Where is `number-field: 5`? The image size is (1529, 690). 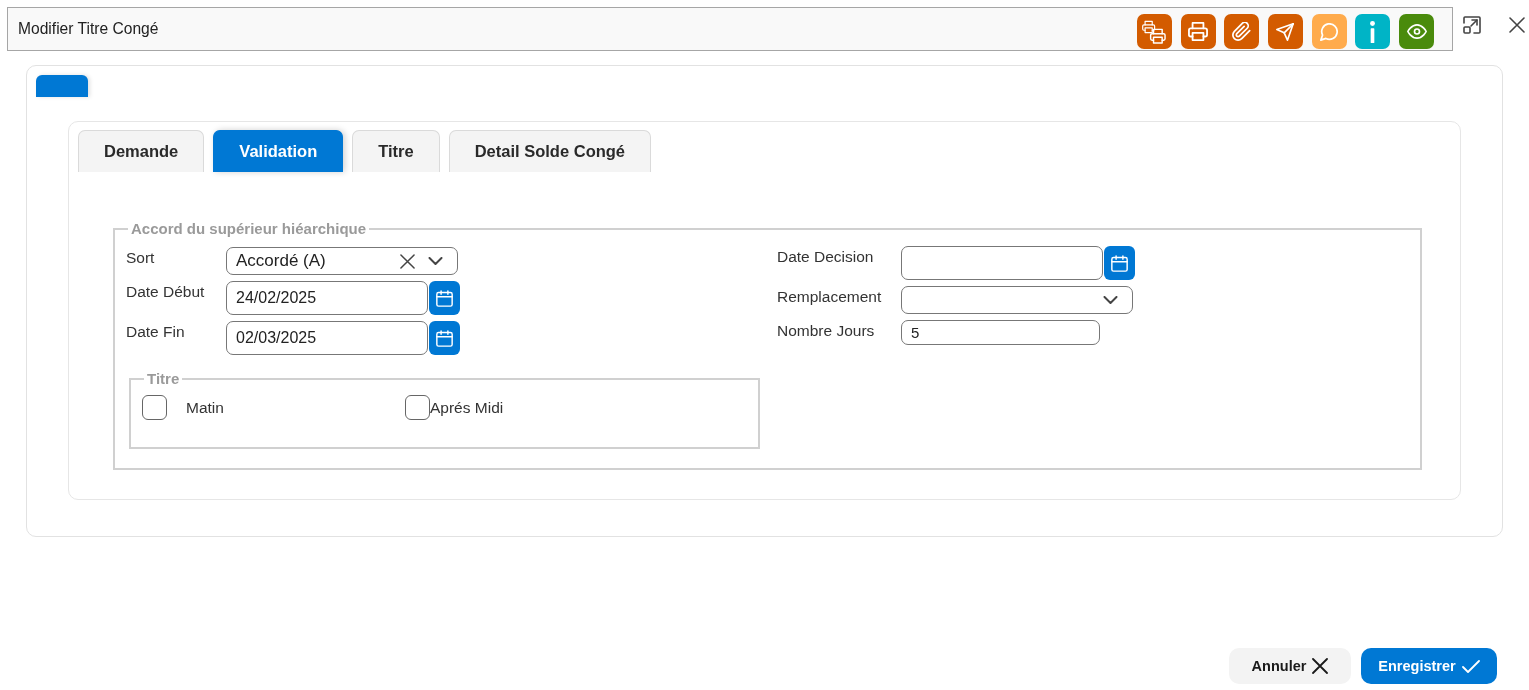
number-field: 5 is located at coordinates (1000, 332).